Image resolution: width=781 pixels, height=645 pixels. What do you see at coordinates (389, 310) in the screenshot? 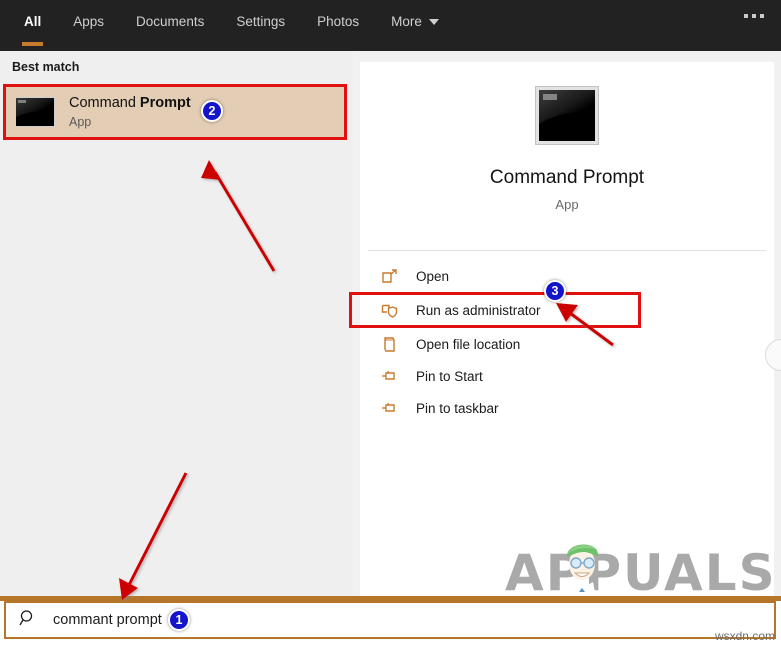
I see `shield-icon` at bounding box center [389, 310].